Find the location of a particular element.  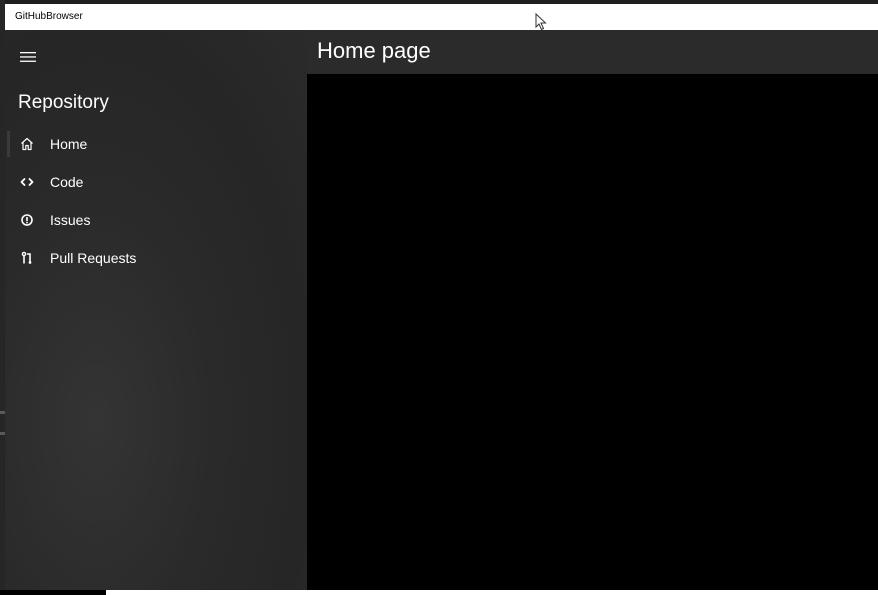

title-bar: GitHubBrowser is located at coordinates (441, 17).